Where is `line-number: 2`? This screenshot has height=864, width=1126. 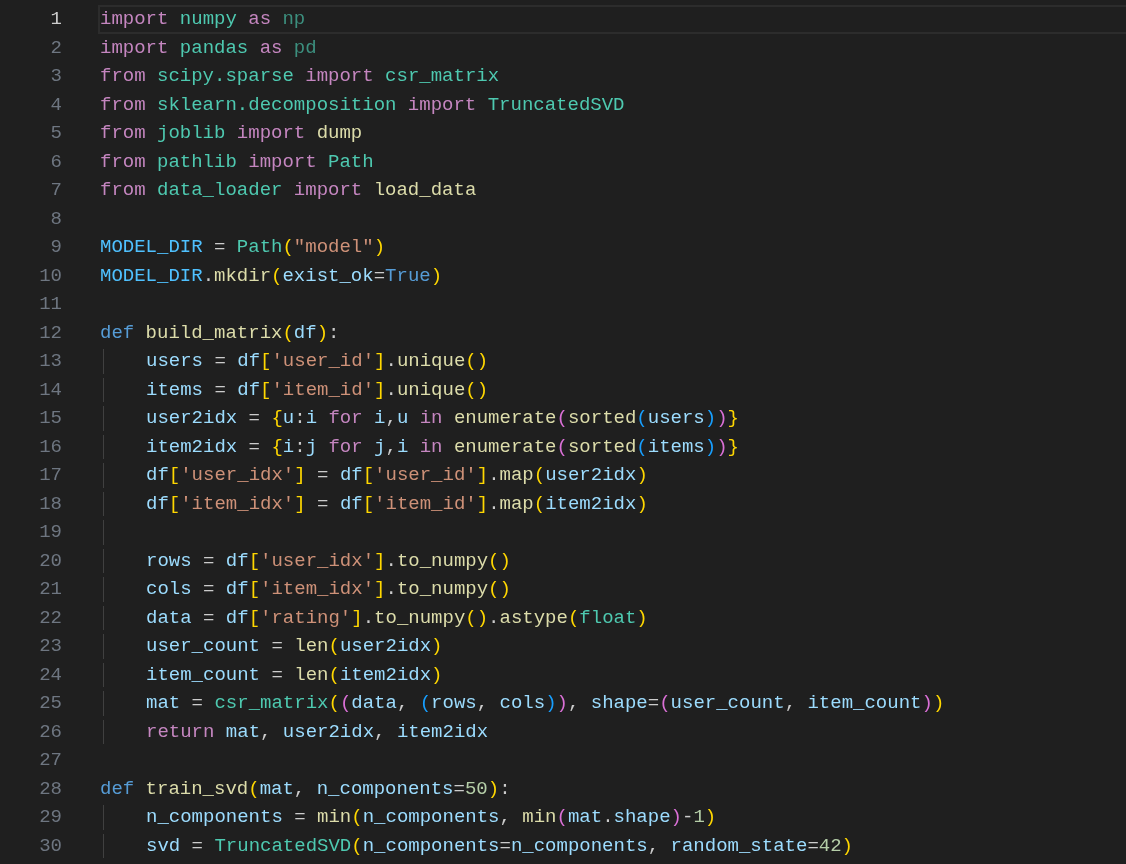 line-number: 2 is located at coordinates (55, 48).